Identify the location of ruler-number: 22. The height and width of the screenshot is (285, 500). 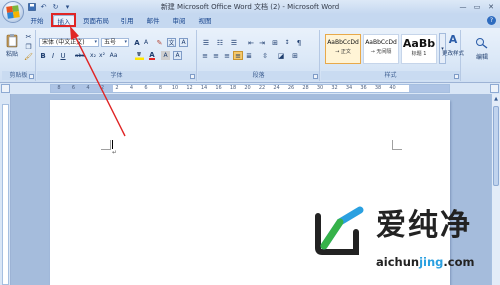
(262, 88).